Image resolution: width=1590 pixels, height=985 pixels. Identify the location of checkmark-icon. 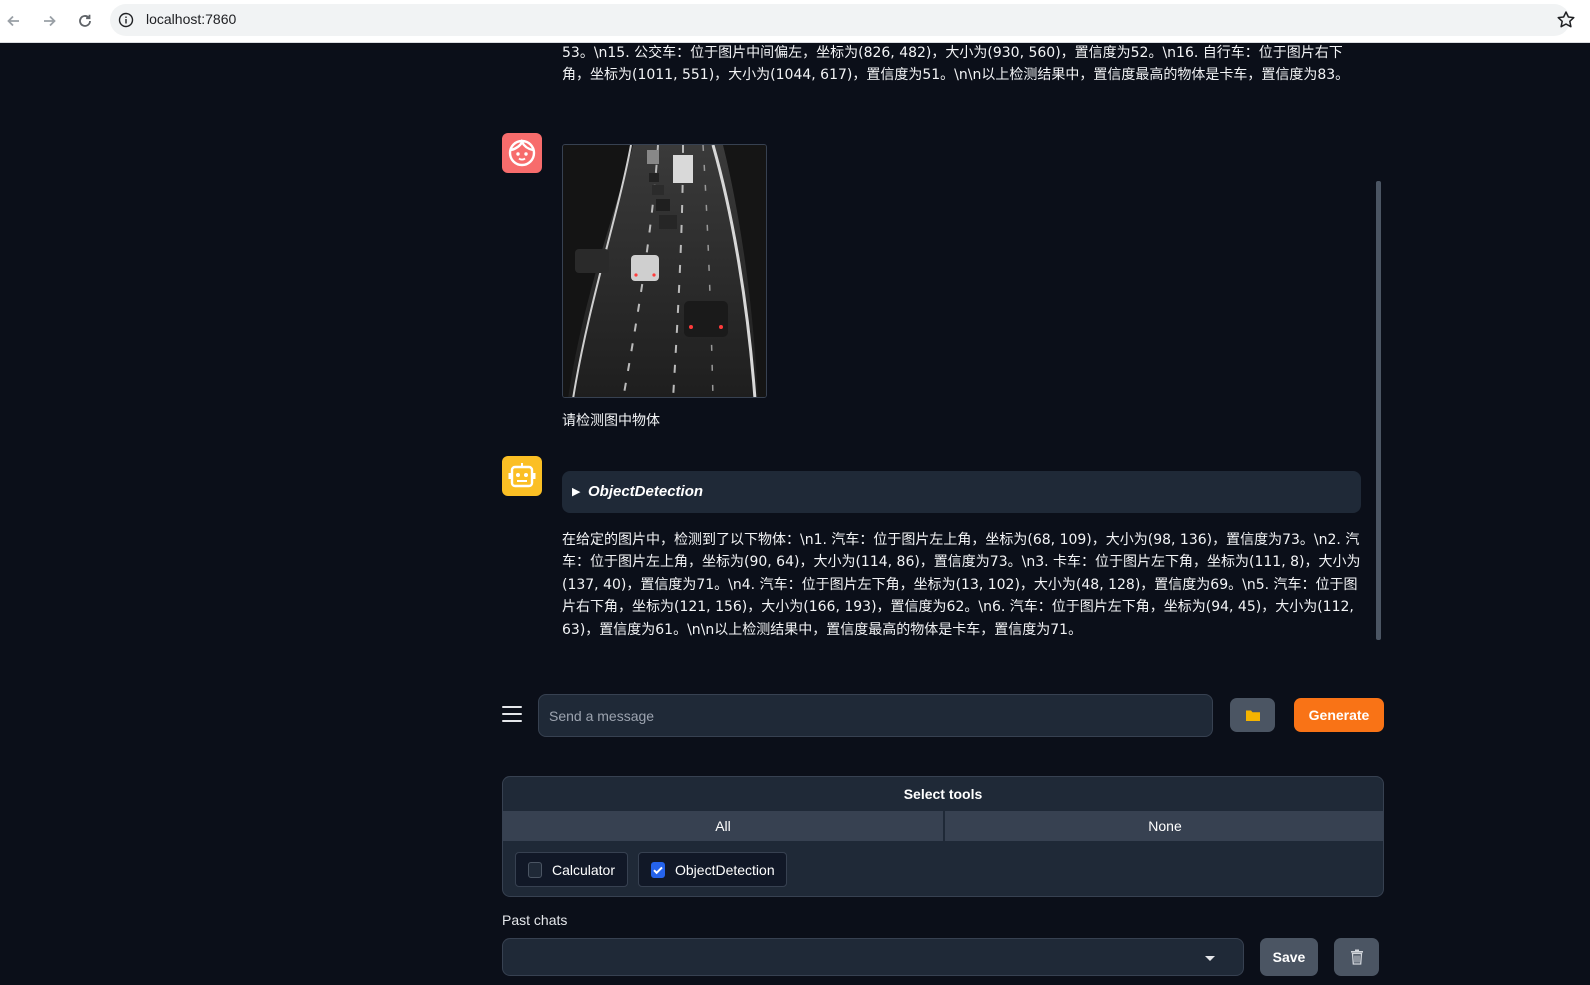
(658, 870).